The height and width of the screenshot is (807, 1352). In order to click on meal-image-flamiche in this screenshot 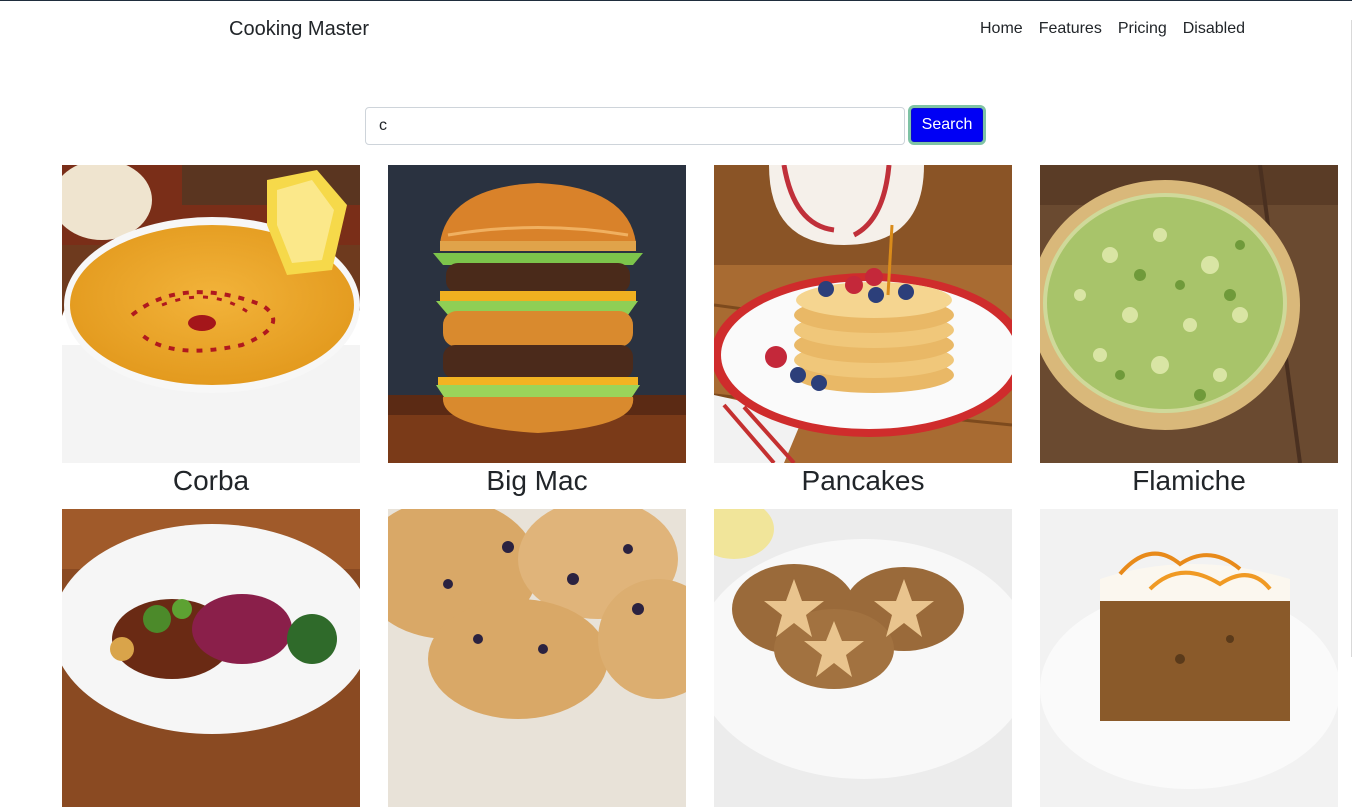, I will do `click(1189, 314)`.